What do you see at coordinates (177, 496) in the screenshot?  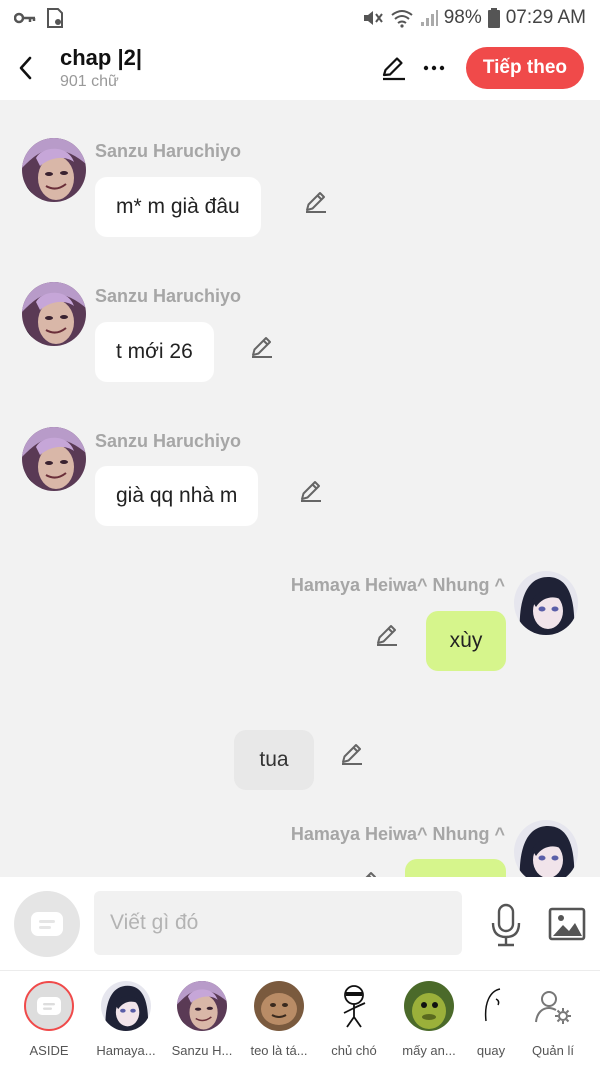 I see `message-bubble: già qq nhà m` at bounding box center [177, 496].